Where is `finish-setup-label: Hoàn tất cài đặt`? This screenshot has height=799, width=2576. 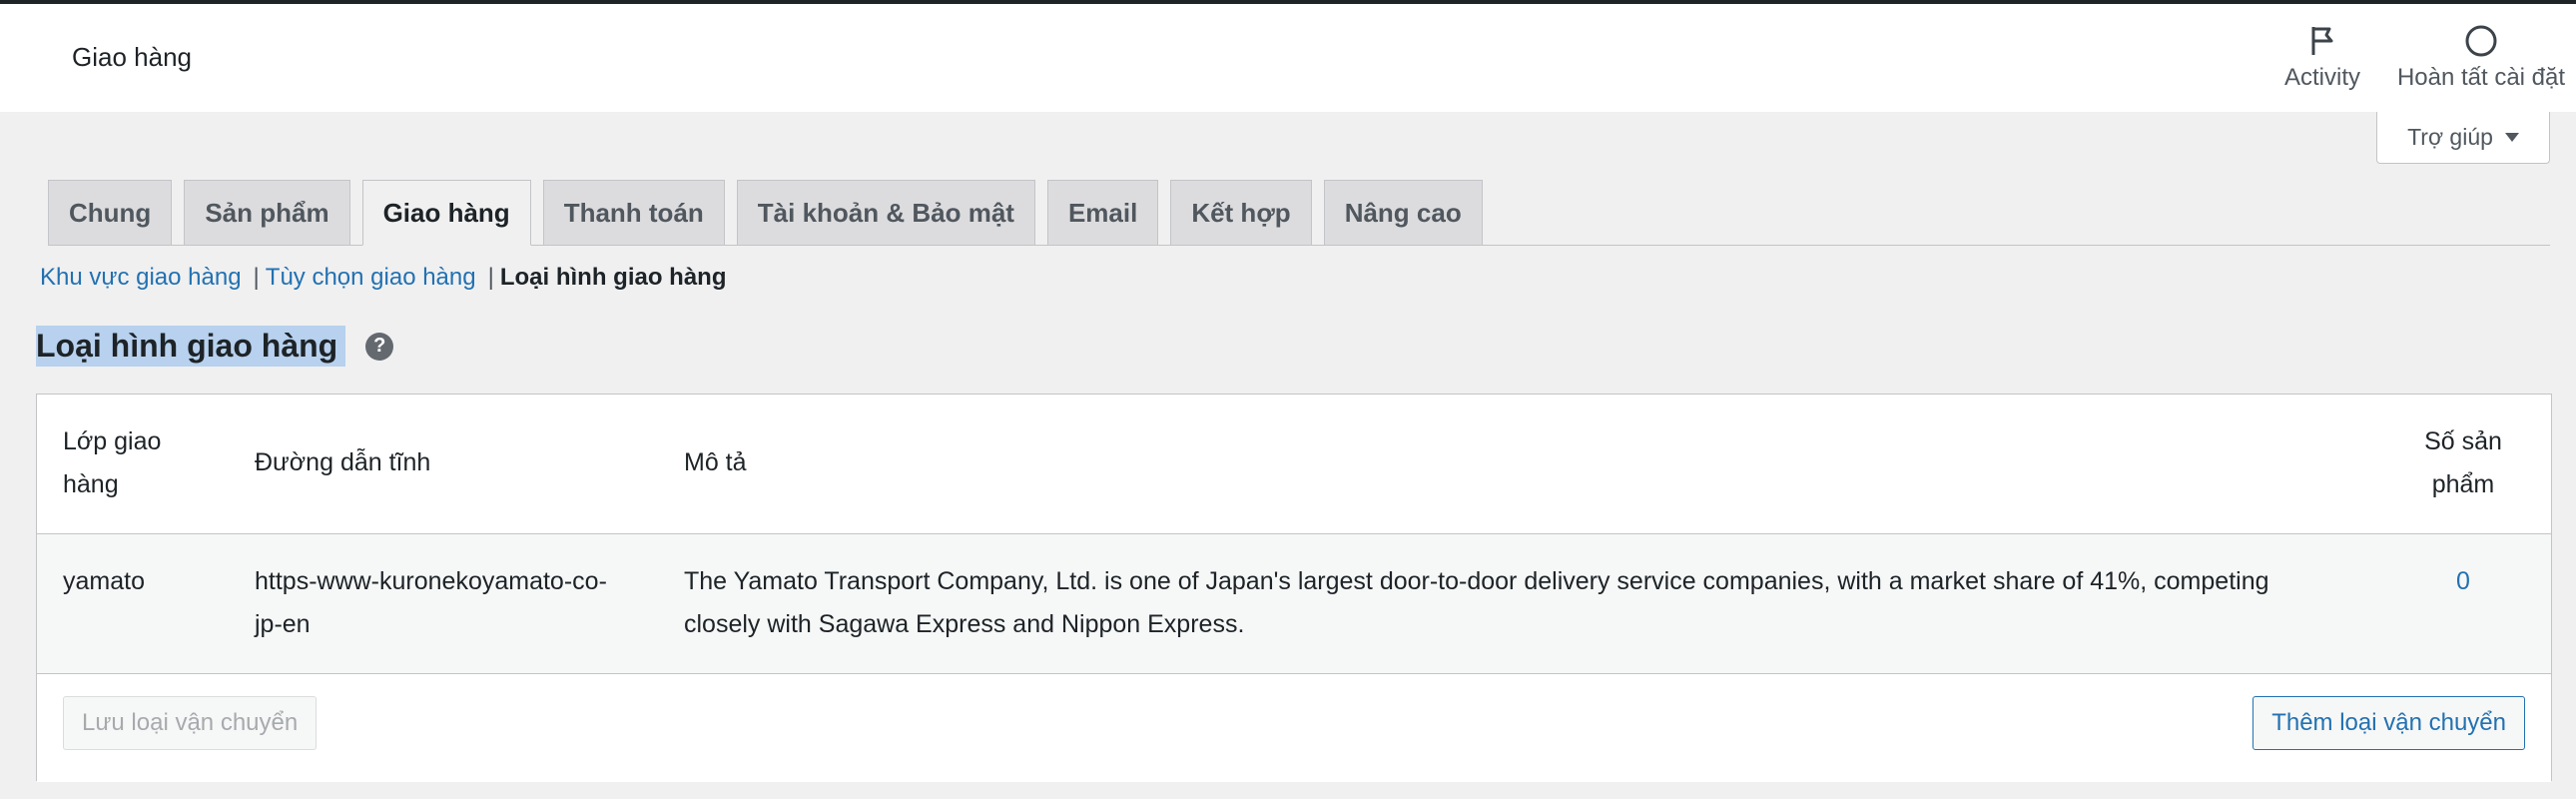 finish-setup-label: Hoàn tất cài đặt is located at coordinates (2481, 78).